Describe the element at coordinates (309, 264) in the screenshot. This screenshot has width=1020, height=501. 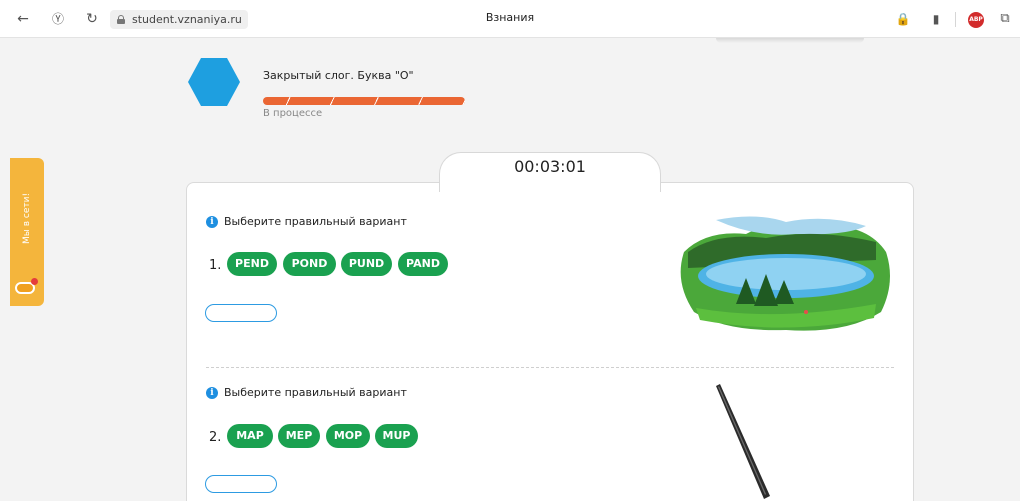
I see `option-button: POND` at that location.